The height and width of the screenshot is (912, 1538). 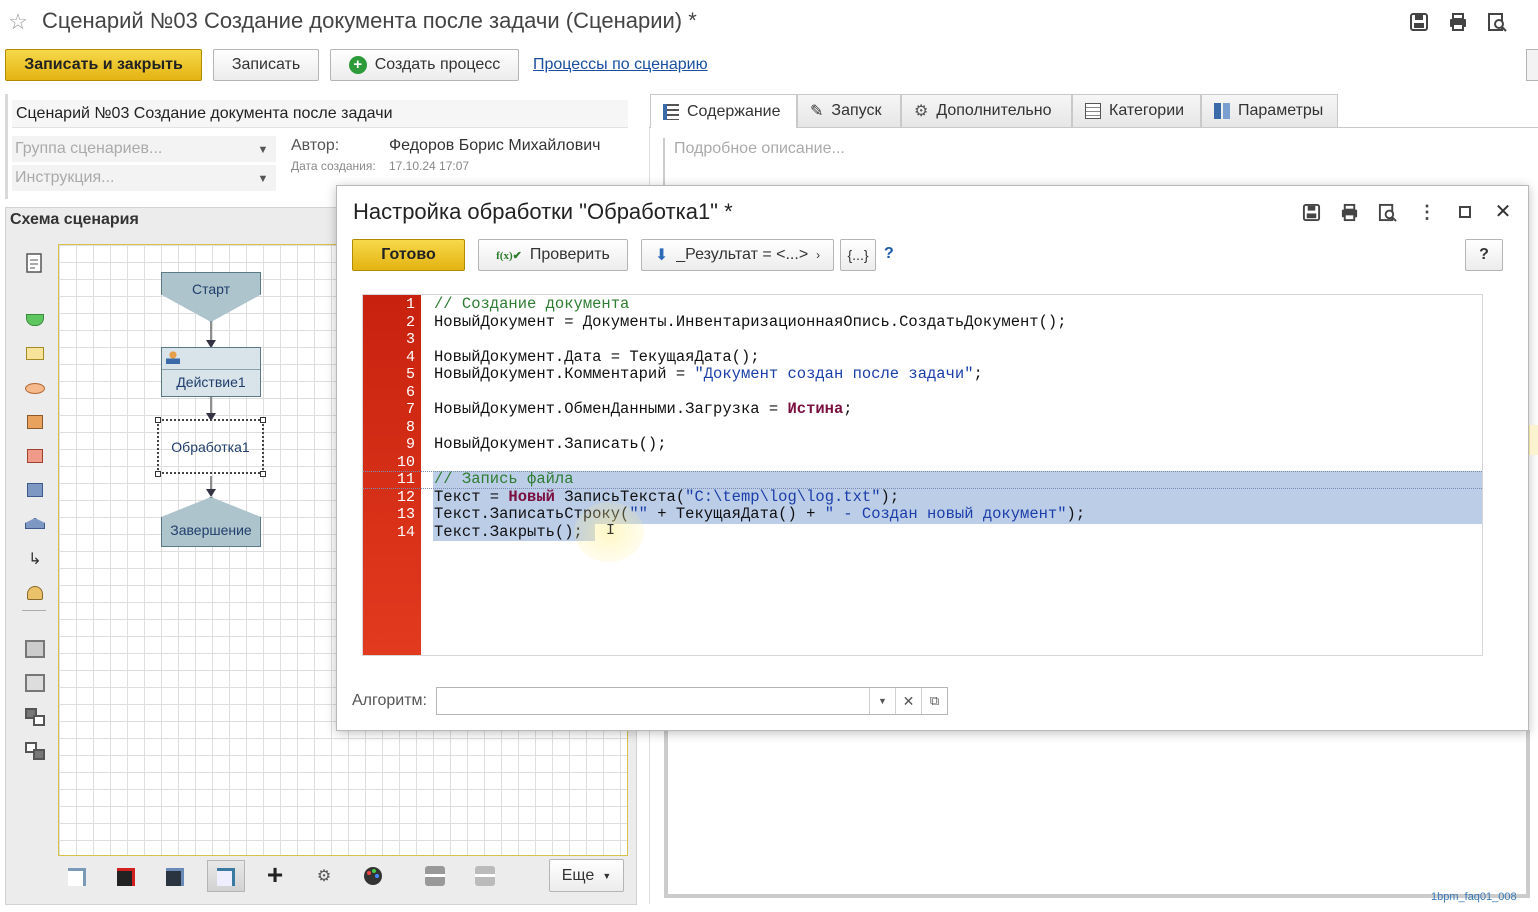 What do you see at coordinates (1222, 111) in the screenshot?
I see `parameters-icon` at bounding box center [1222, 111].